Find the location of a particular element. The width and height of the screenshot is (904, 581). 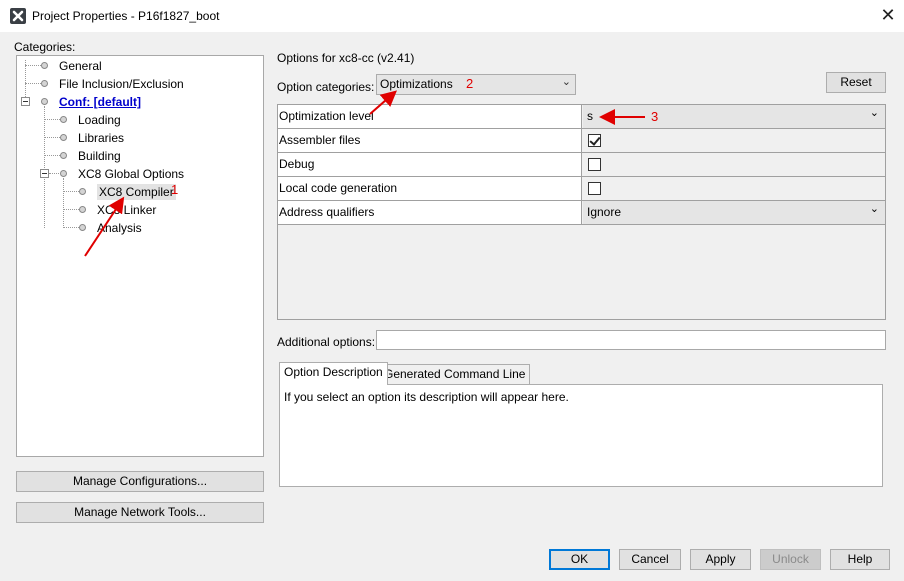

tree-item-xc8-global: XC8 Global Options is located at coordinates (122, 173).